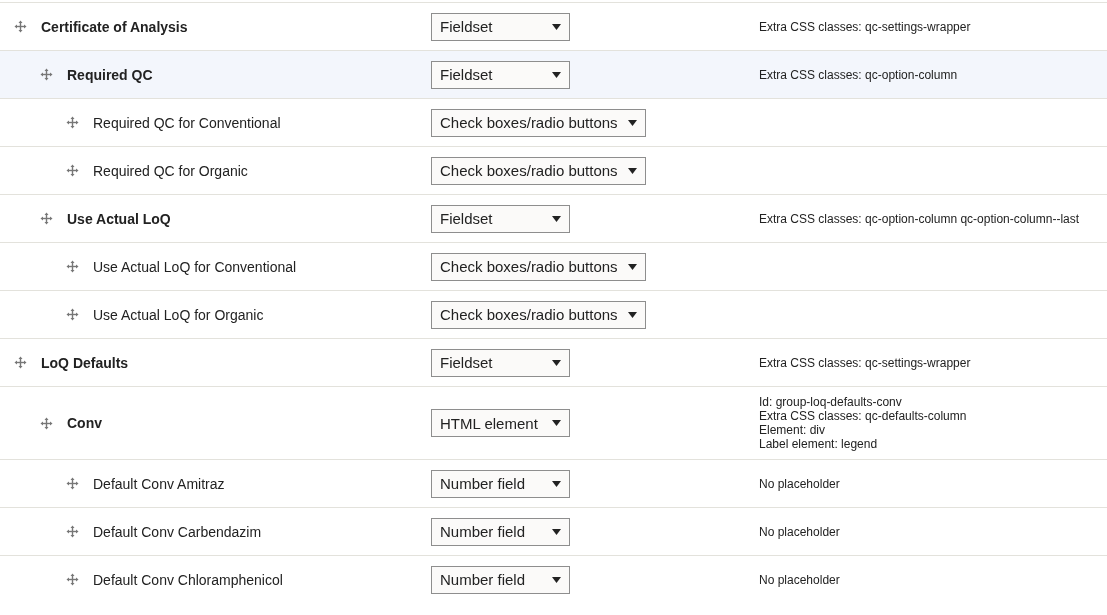 The image size is (1107, 615). I want to click on field-label: Use Actual LoQ, so click(119, 218).